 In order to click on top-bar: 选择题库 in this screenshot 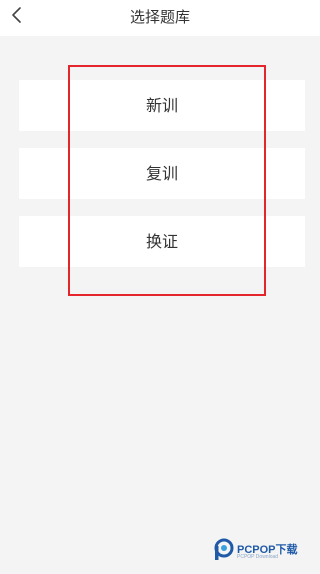, I will do `click(160, 18)`.